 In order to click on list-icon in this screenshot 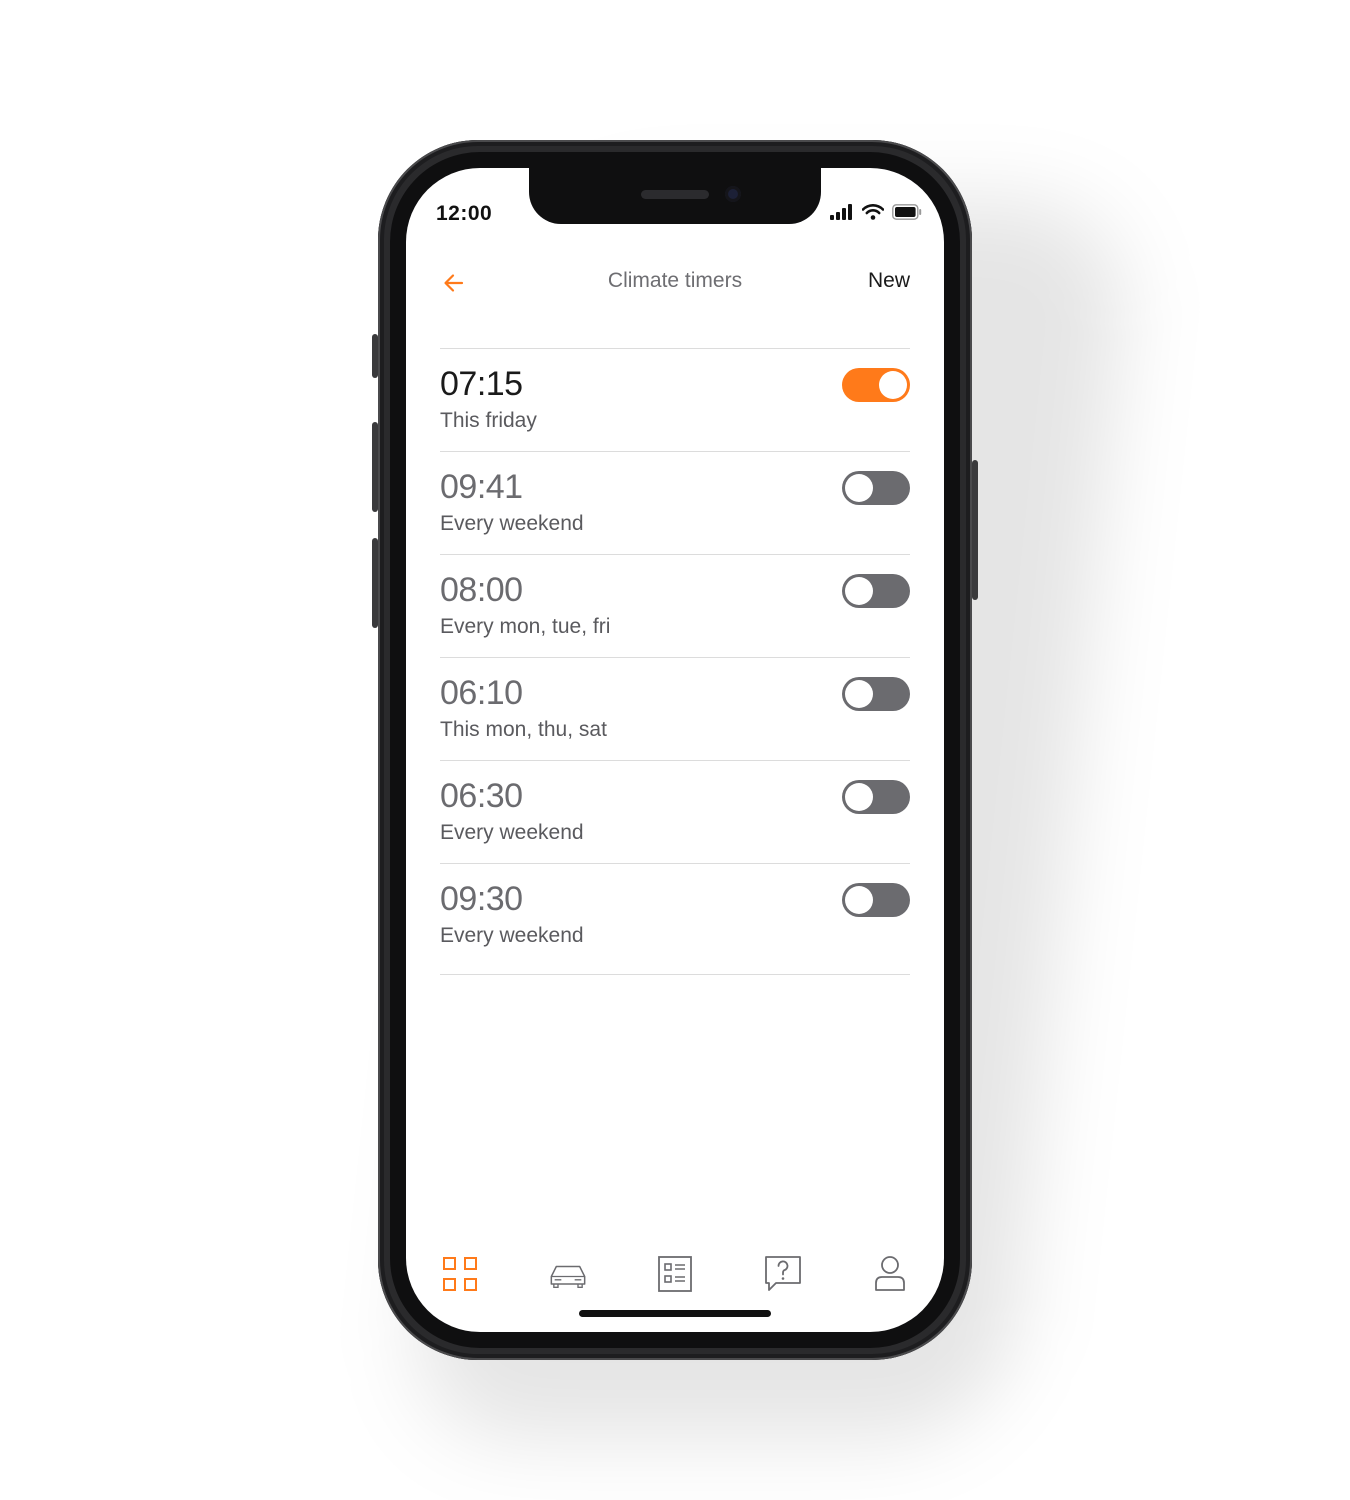, I will do `click(675, 1274)`.